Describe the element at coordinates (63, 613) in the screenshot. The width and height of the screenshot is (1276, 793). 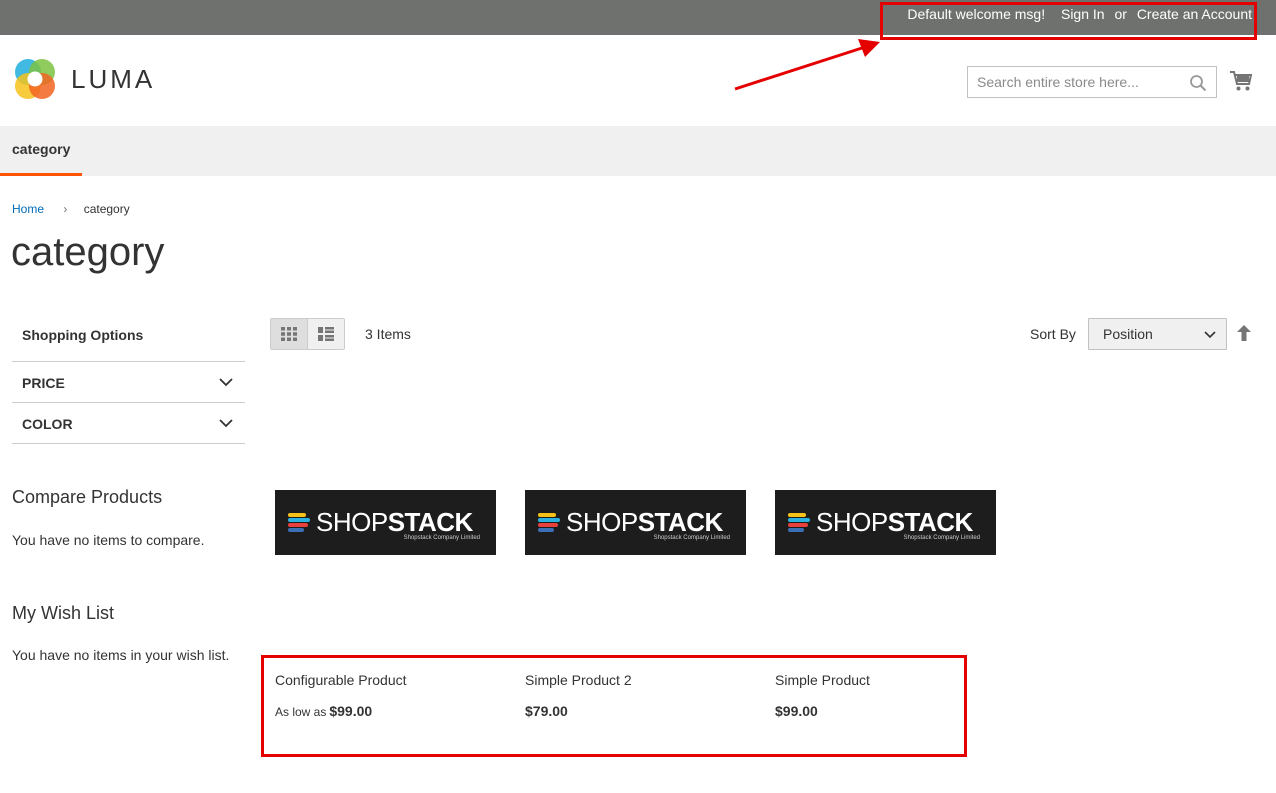
I see `wishlist-title: My Wish List` at that location.